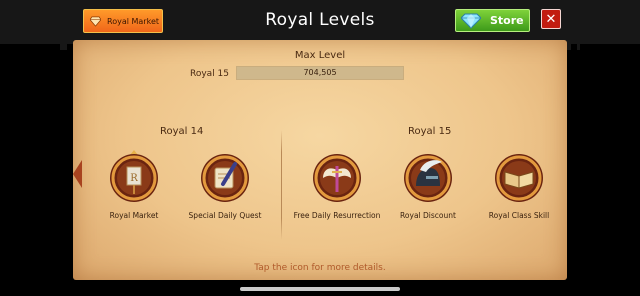  What do you see at coordinates (182, 131) in the screenshot?
I see `group-title-royal-14: Royal 14` at bounding box center [182, 131].